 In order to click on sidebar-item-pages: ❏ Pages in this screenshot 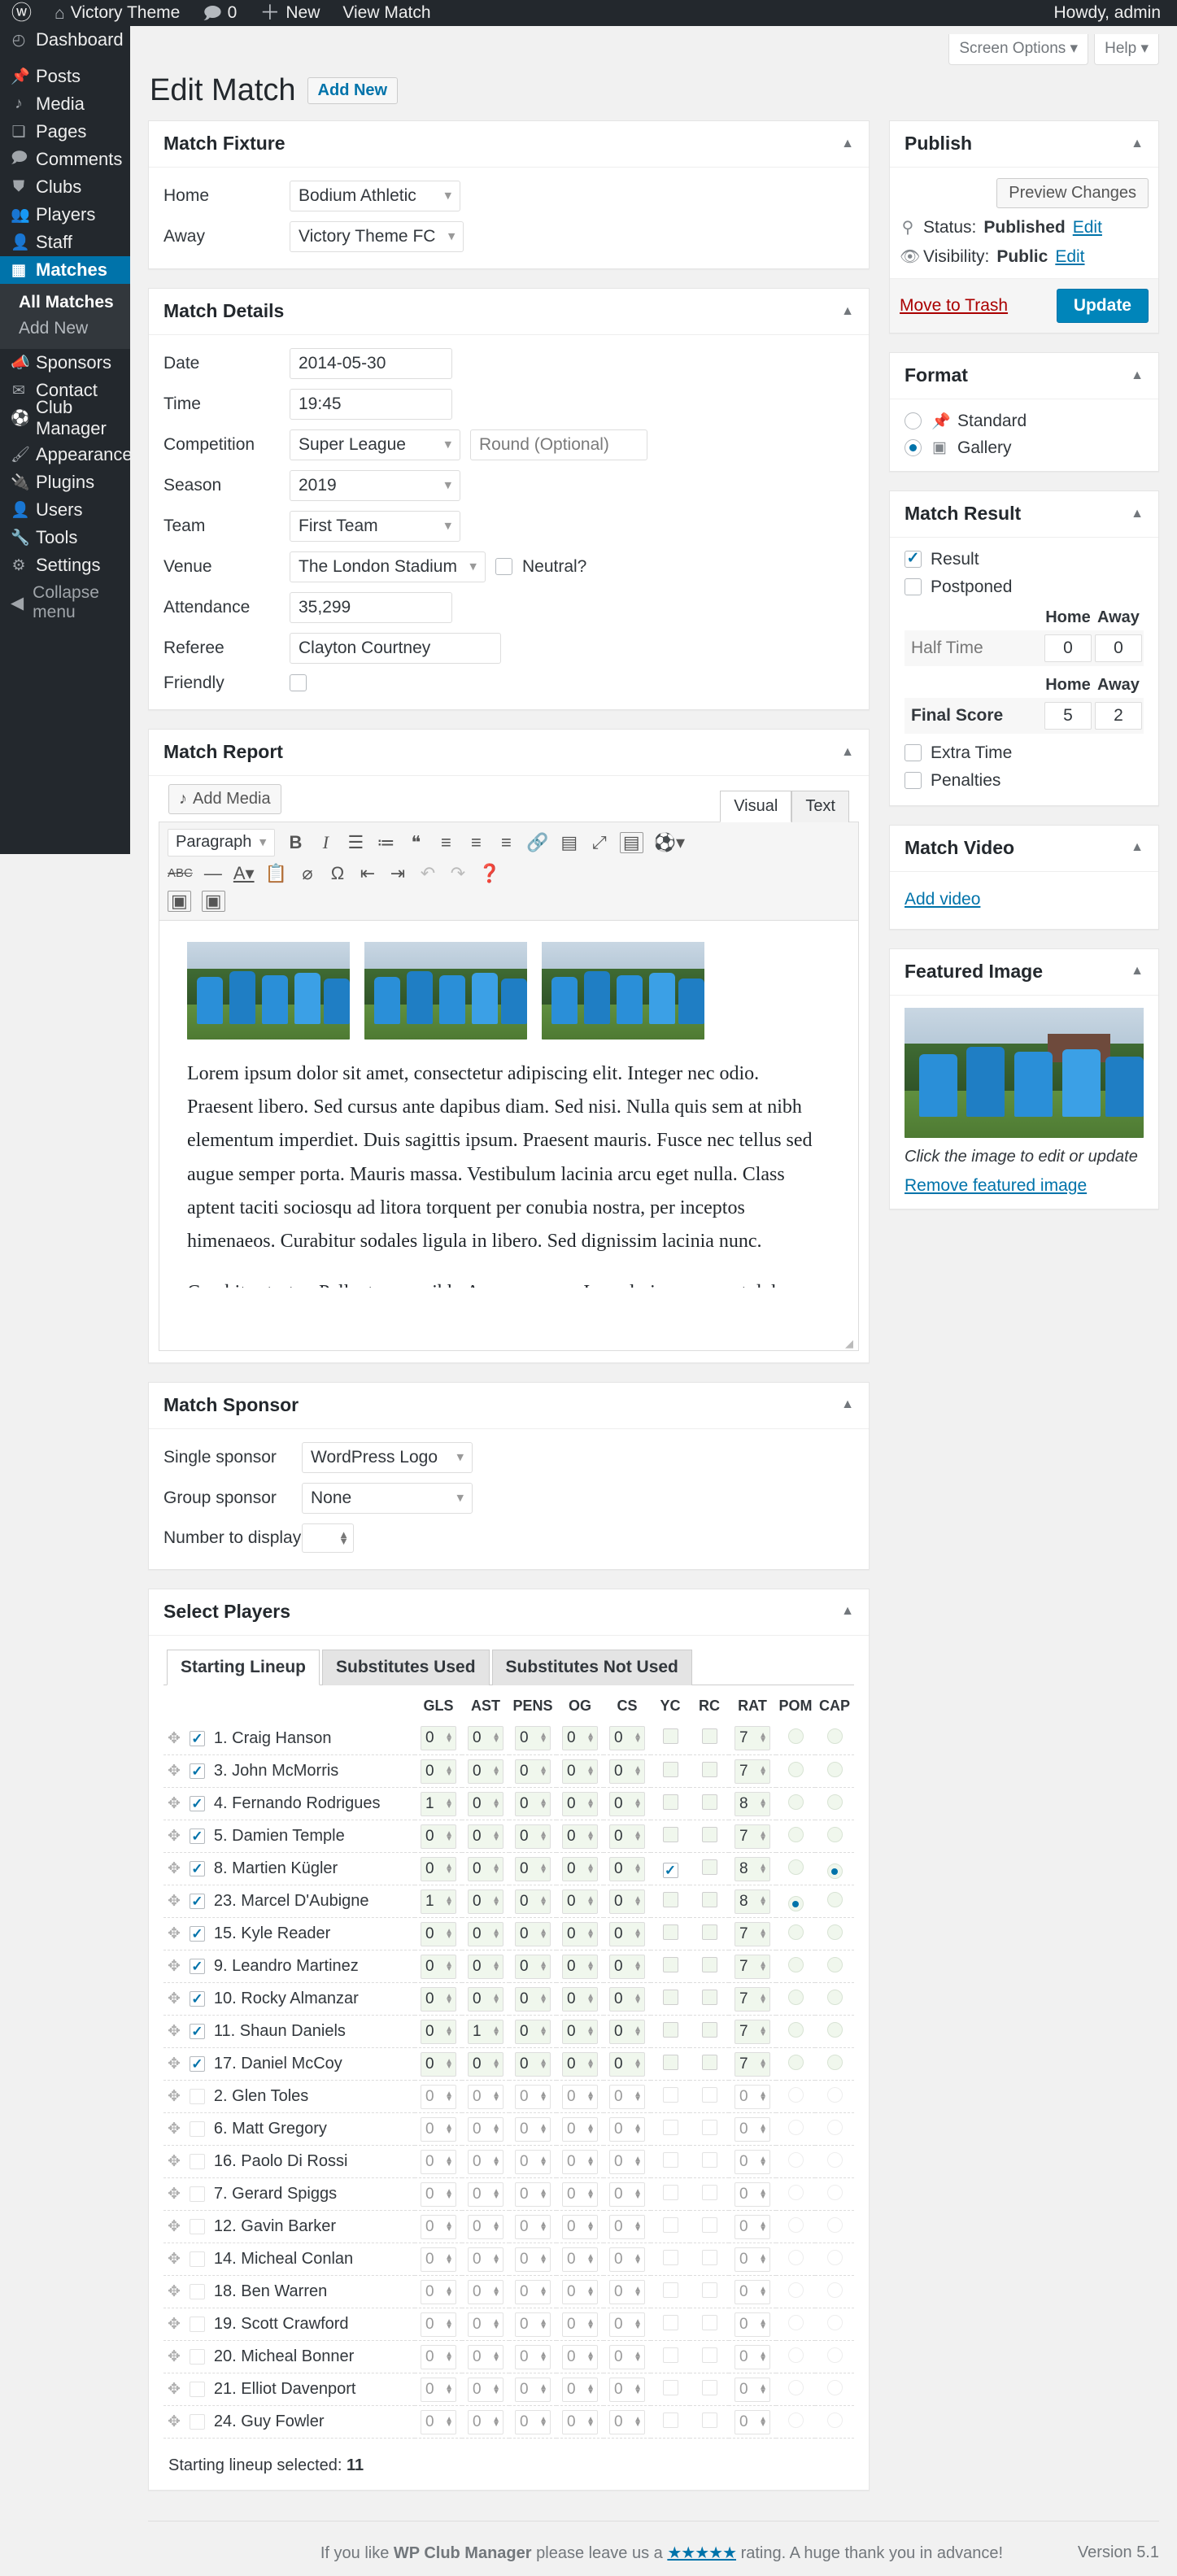, I will do `click(65, 132)`.